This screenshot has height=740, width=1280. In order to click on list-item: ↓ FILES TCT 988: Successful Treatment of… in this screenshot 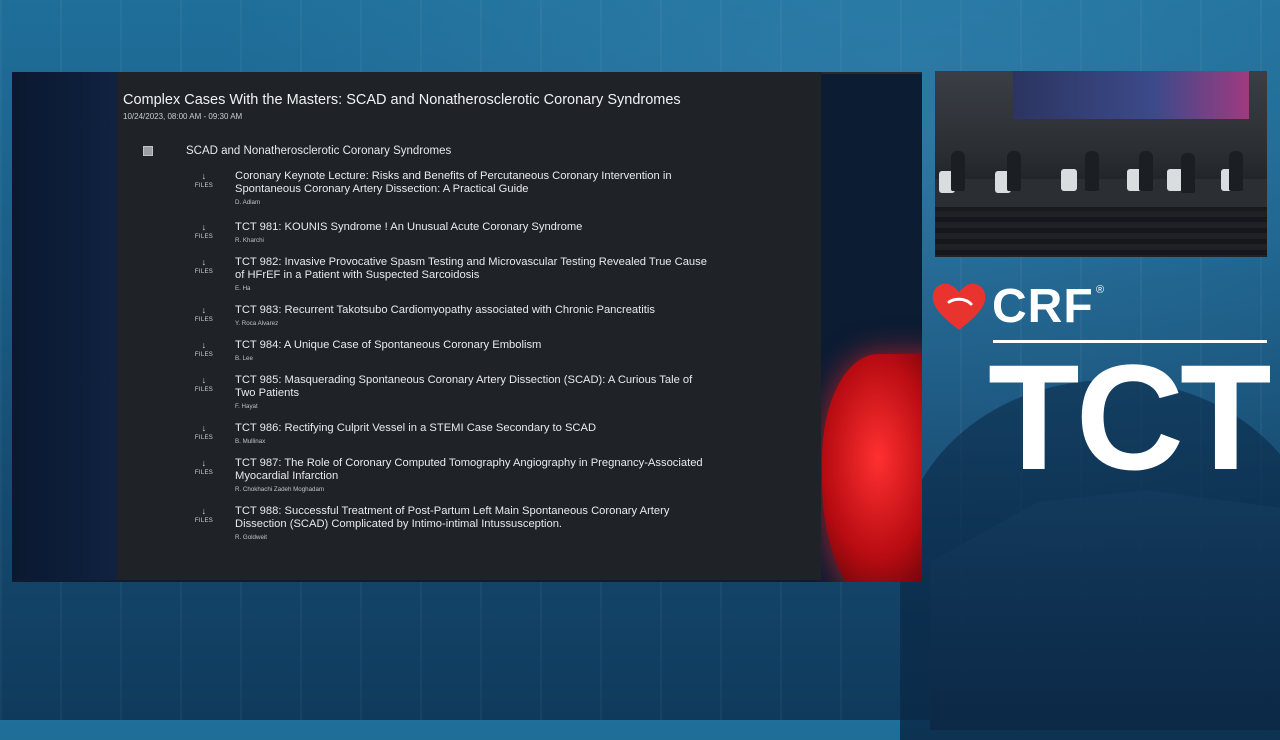, I will do `click(503, 523)`.